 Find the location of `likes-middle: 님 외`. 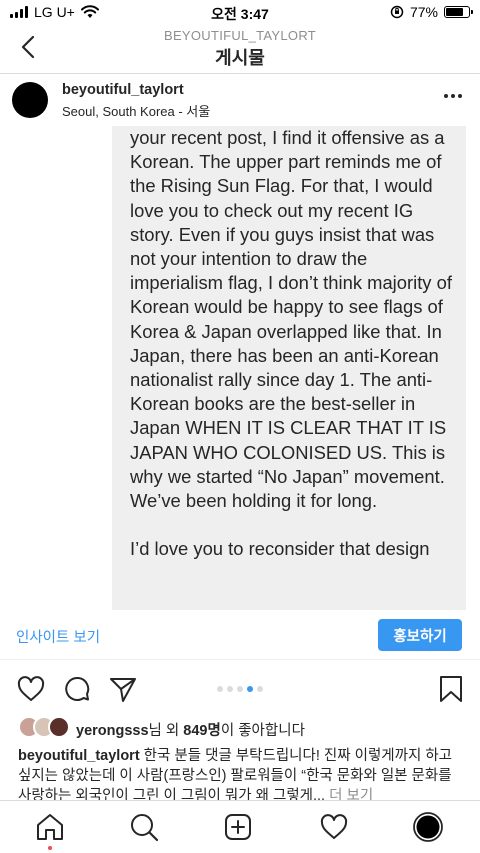

likes-middle: 님 외 is located at coordinates (166, 731).